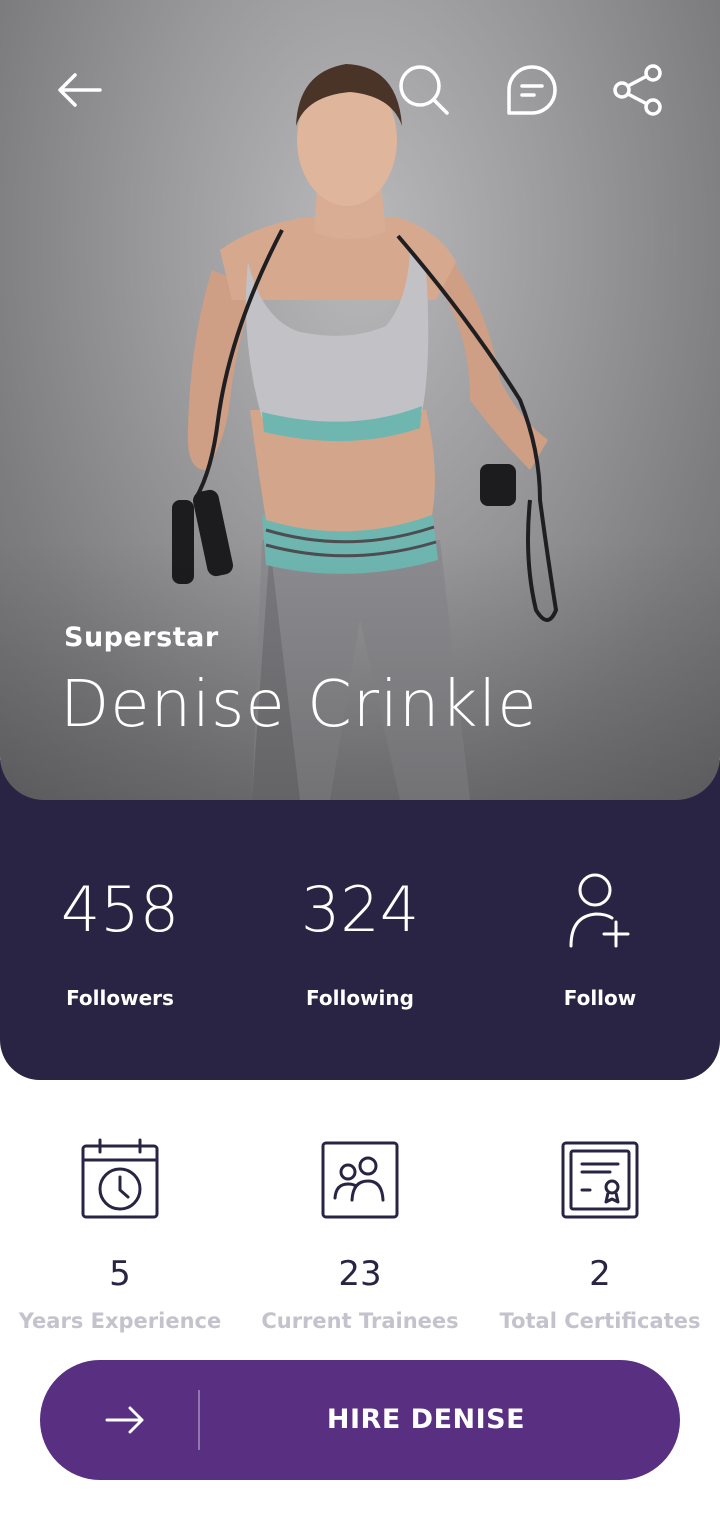 The width and height of the screenshot is (720, 1520). I want to click on chat-icon, so click(532, 90).